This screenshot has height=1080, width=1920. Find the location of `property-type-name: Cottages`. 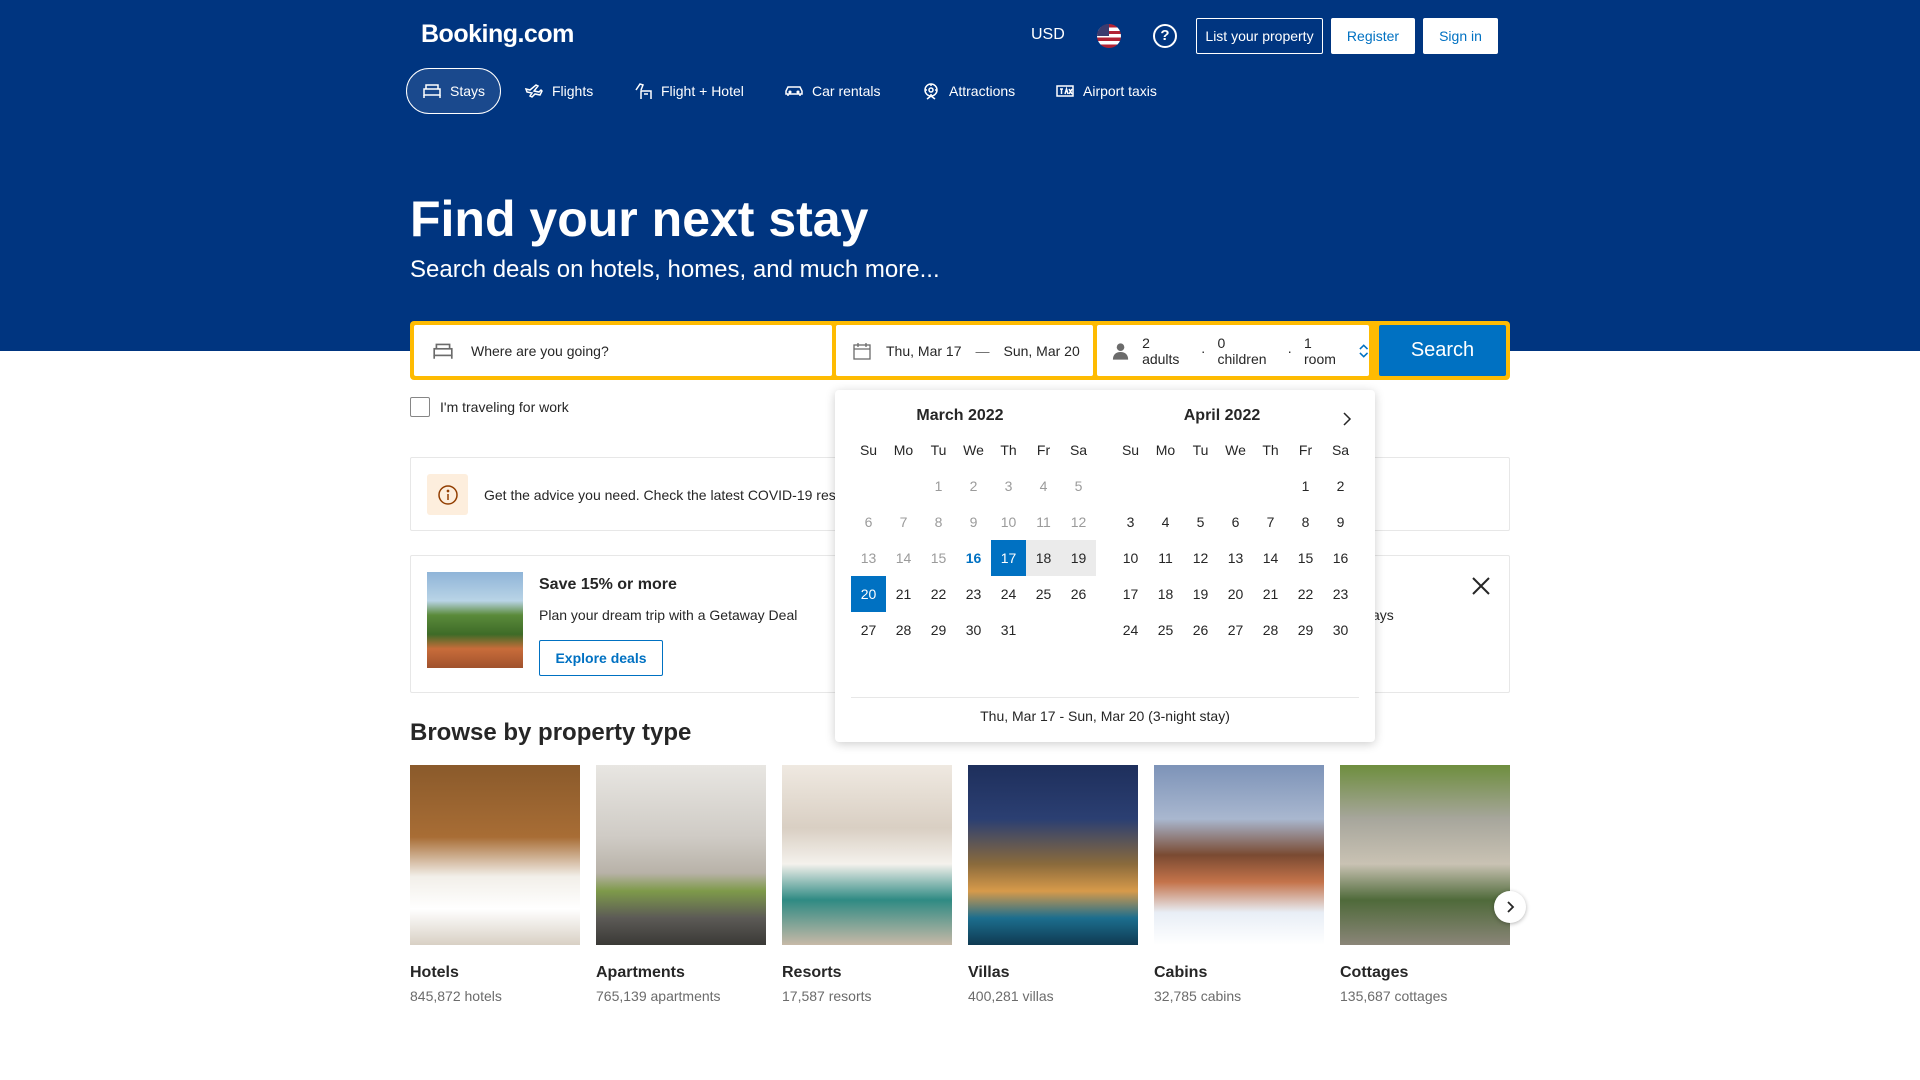

property-type-name: Cottages is located at coordinates (1425, 973).